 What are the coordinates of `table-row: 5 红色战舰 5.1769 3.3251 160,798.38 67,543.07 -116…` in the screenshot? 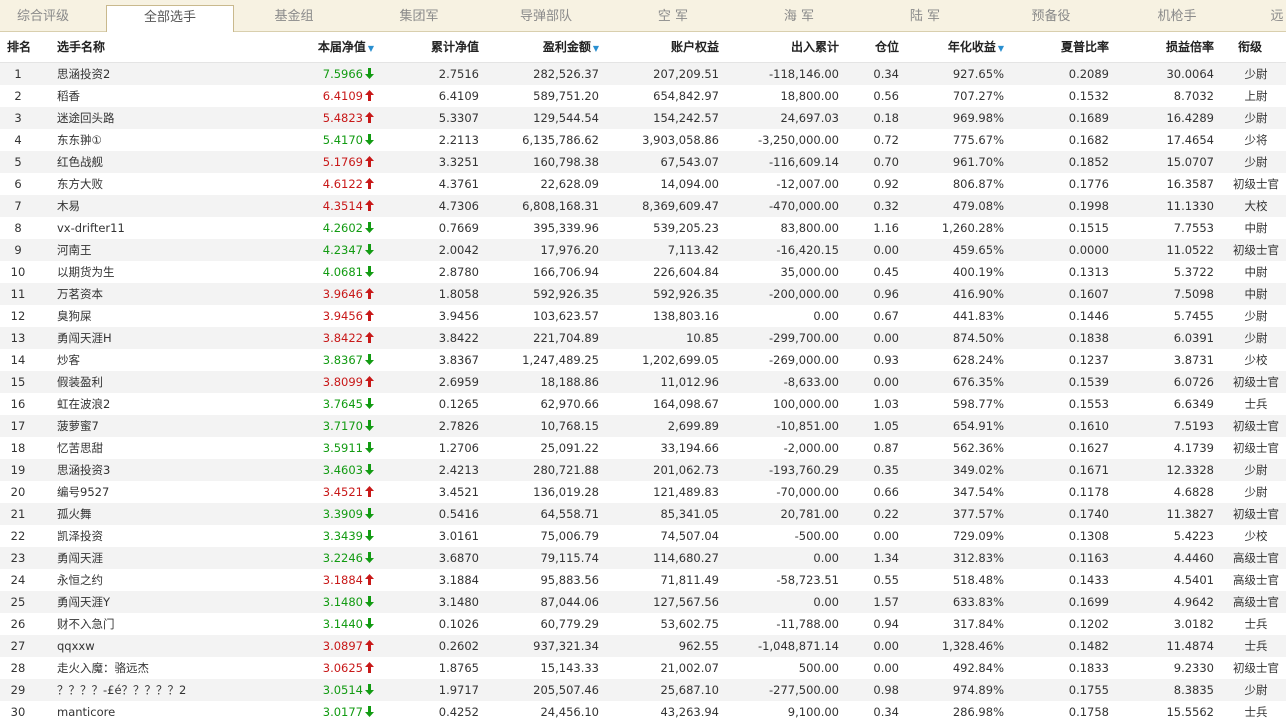 It's located at (643, 162).